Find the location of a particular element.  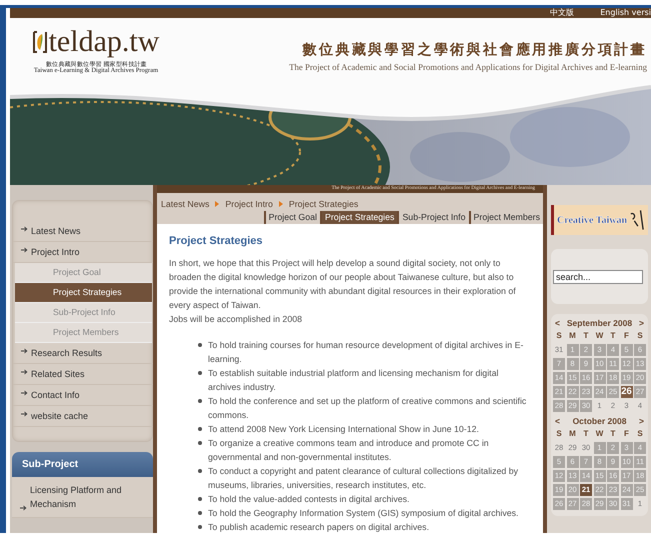

page-heading: Project Strategies is located at coordinates (216, 241).